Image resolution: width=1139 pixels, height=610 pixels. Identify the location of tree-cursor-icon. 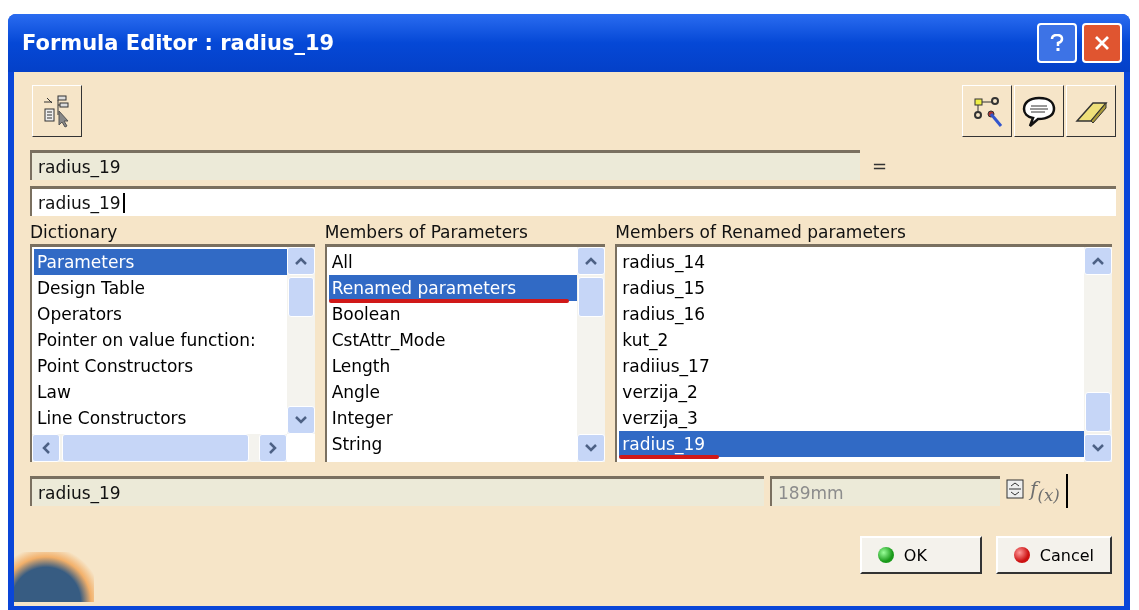
(57, 111).